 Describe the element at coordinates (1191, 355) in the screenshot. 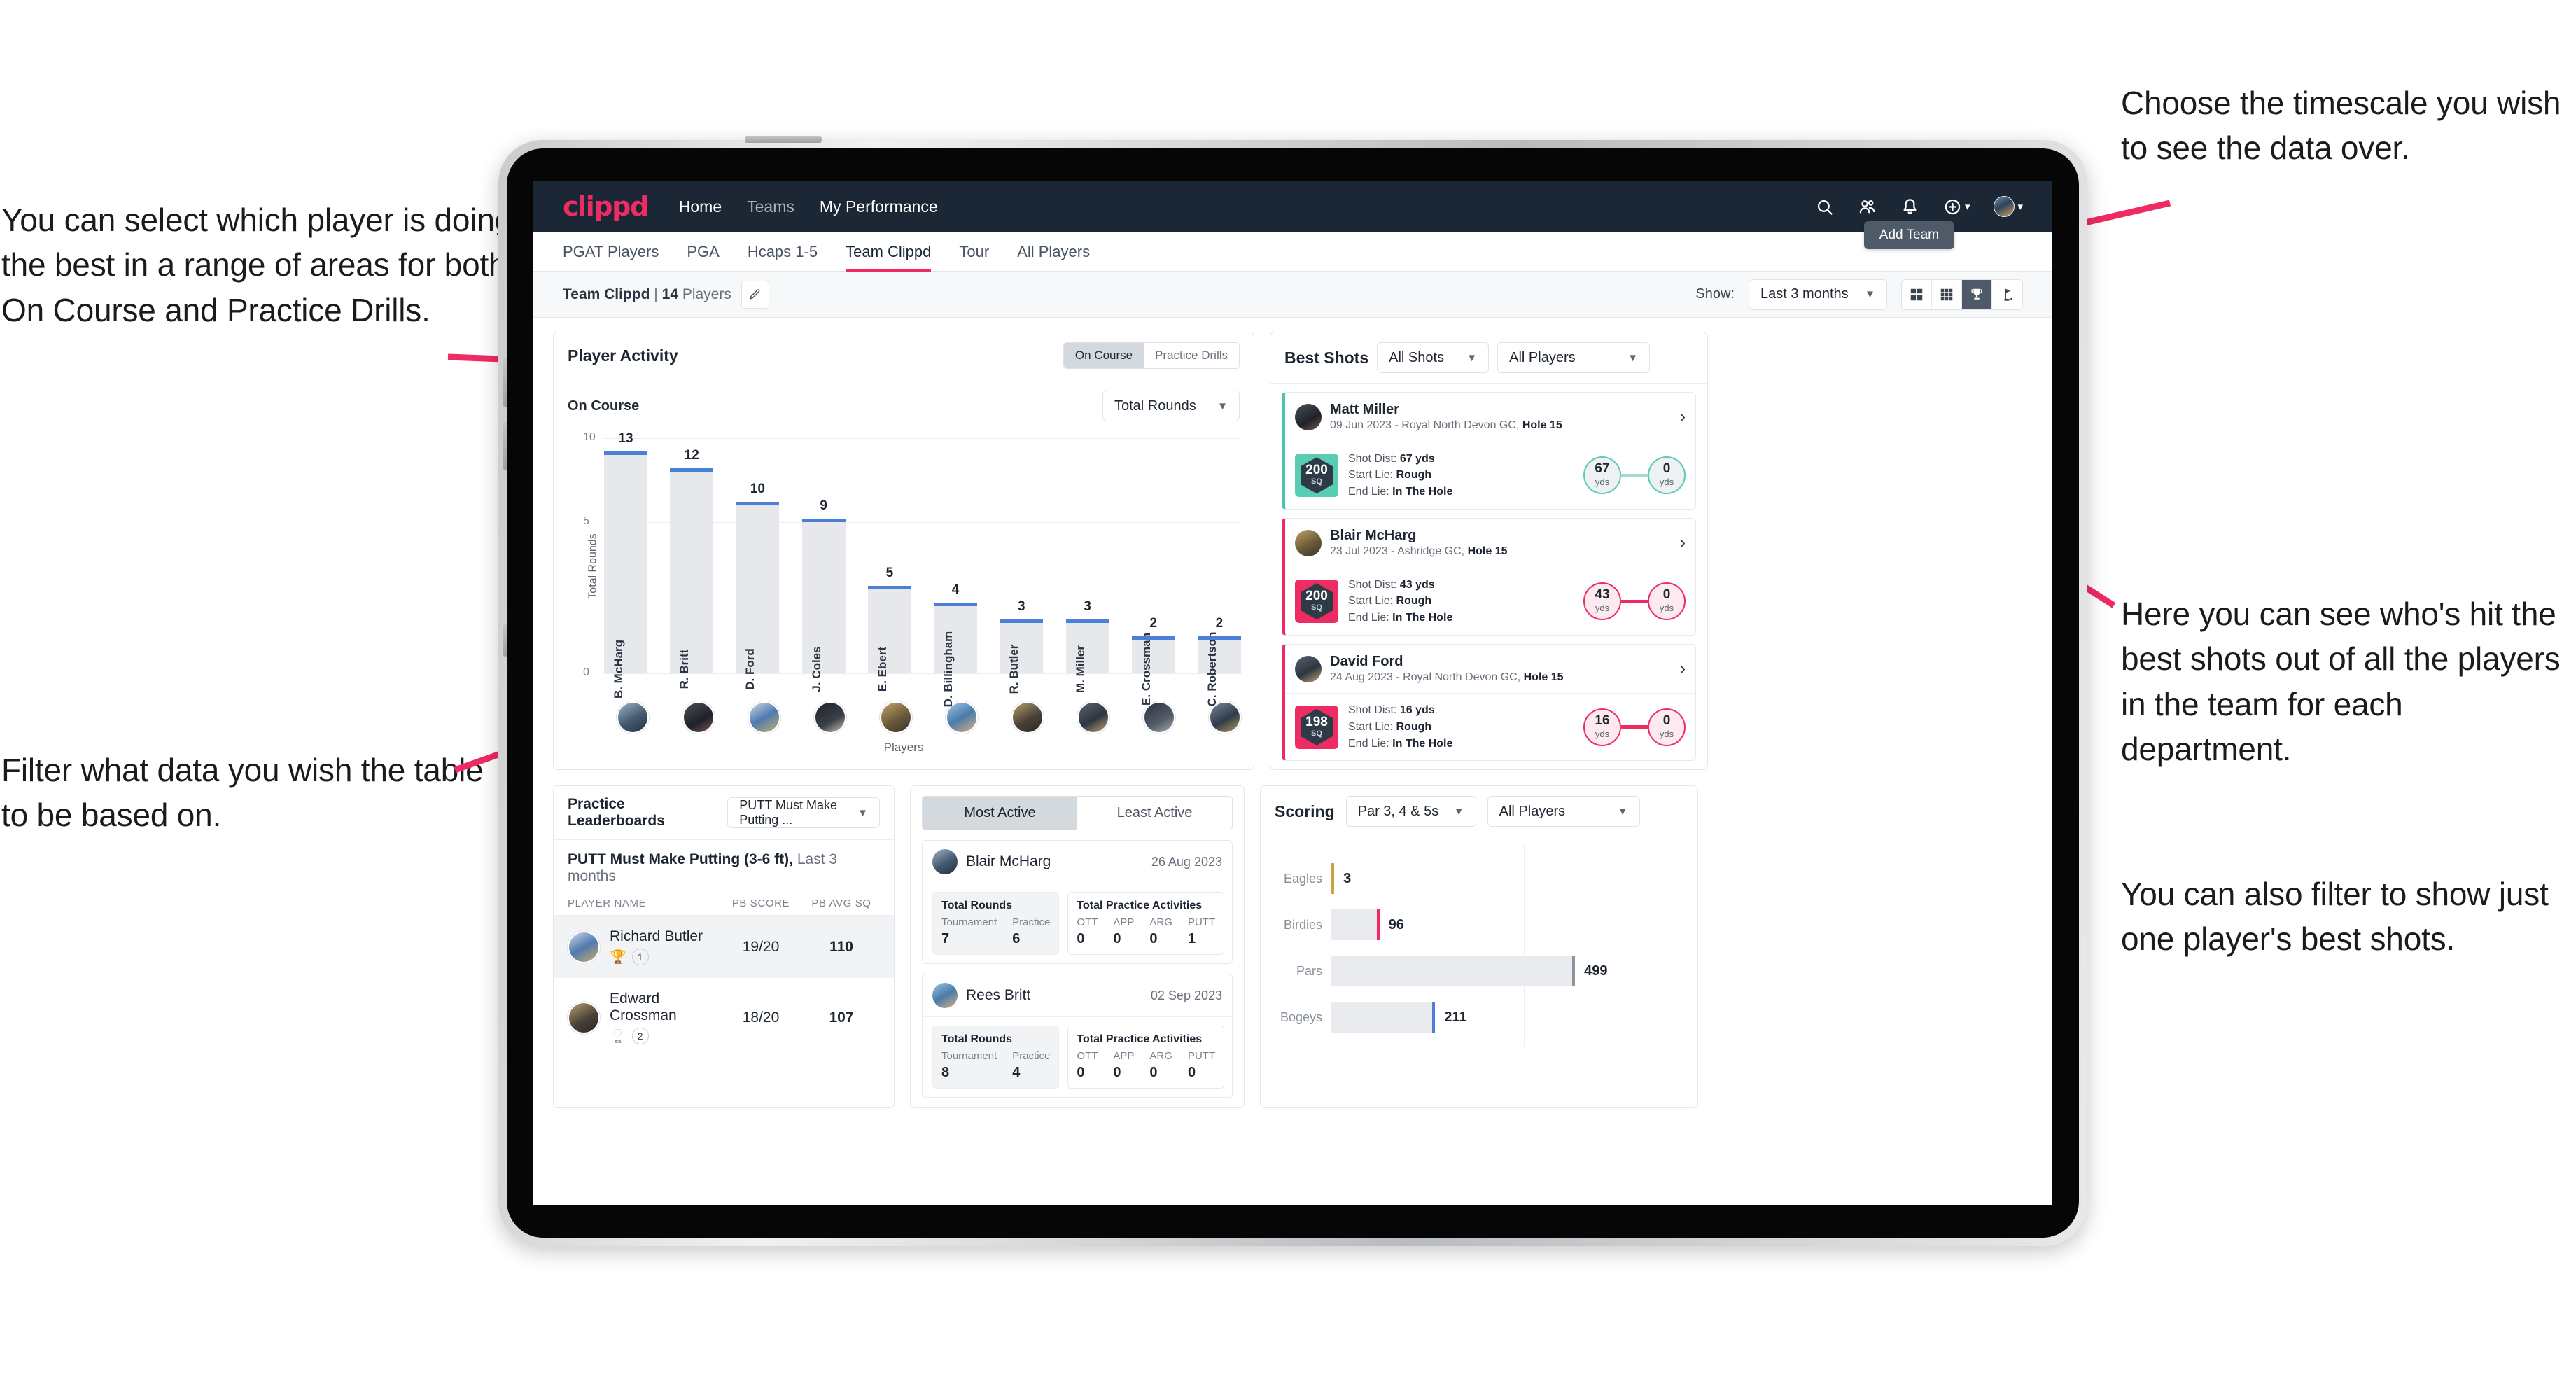

I see `segment-practice-drills: Practice Drills` at that location.